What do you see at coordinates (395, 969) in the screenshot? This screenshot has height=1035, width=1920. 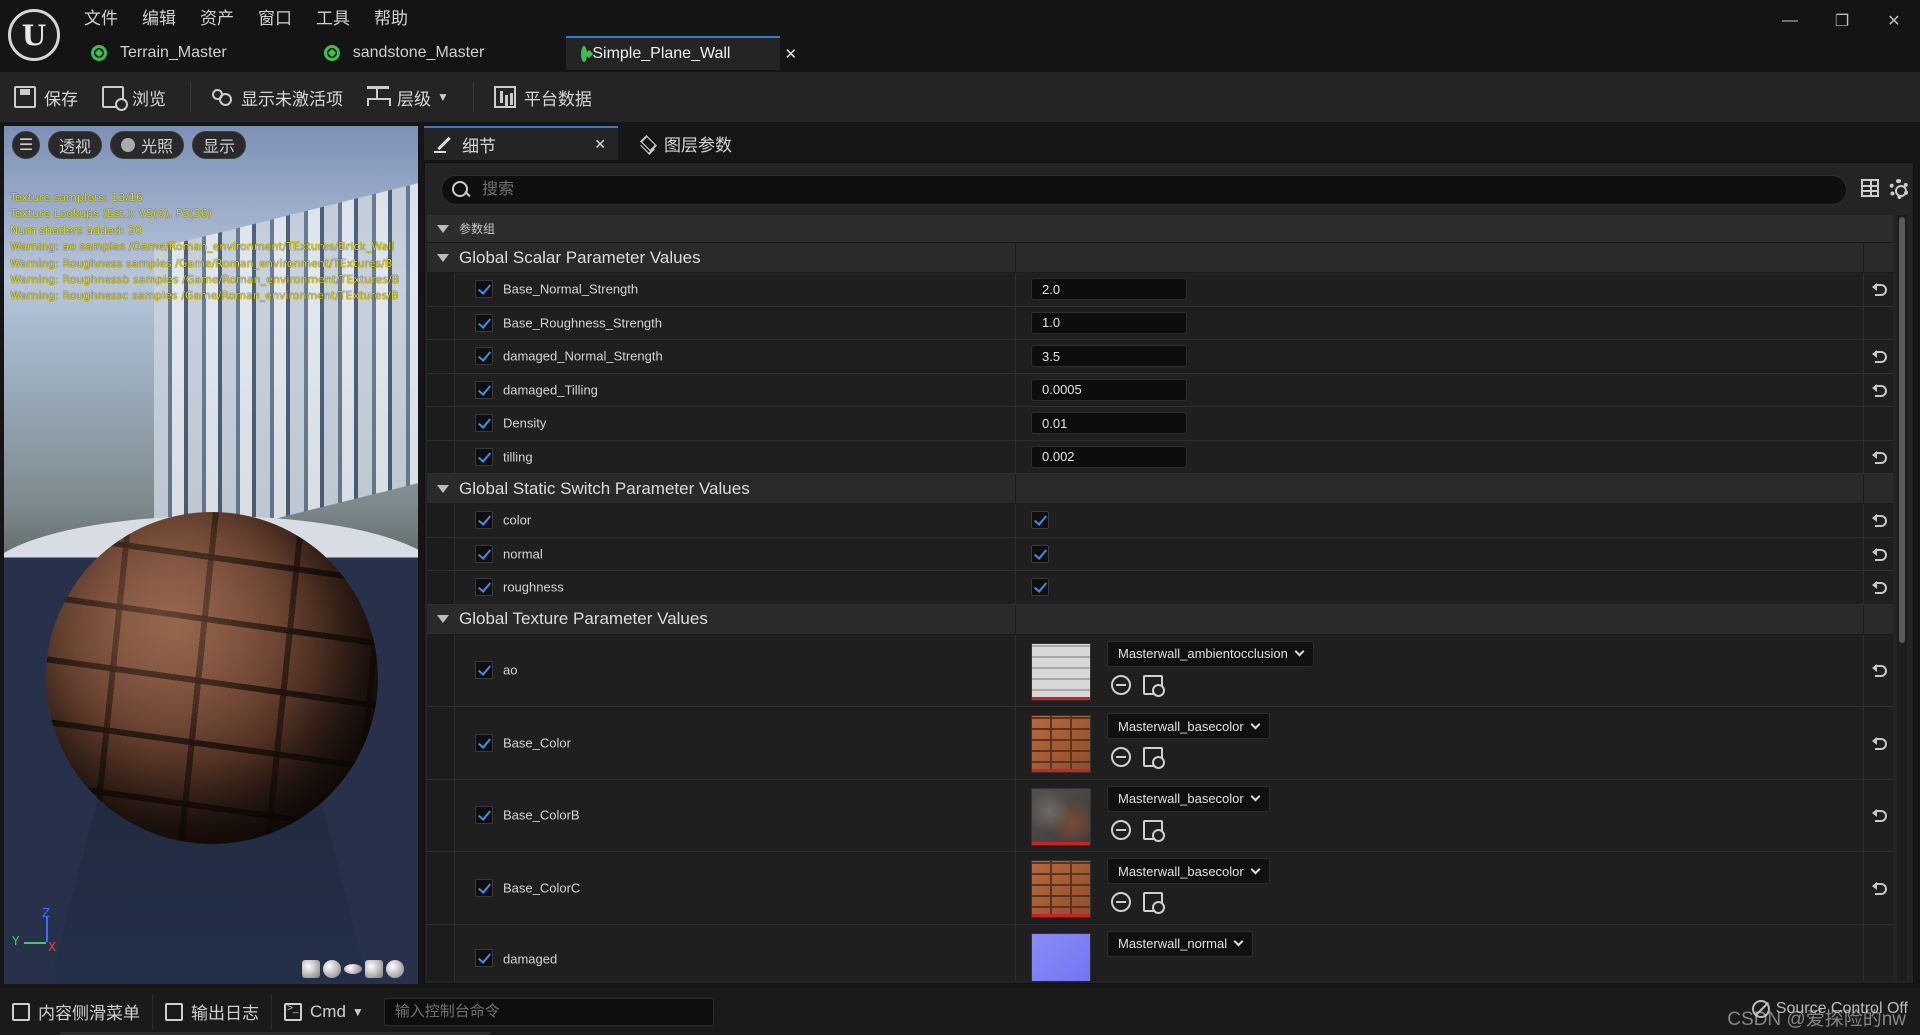 I see `teapot-mesh-icon` at bounding box center [395, 969].